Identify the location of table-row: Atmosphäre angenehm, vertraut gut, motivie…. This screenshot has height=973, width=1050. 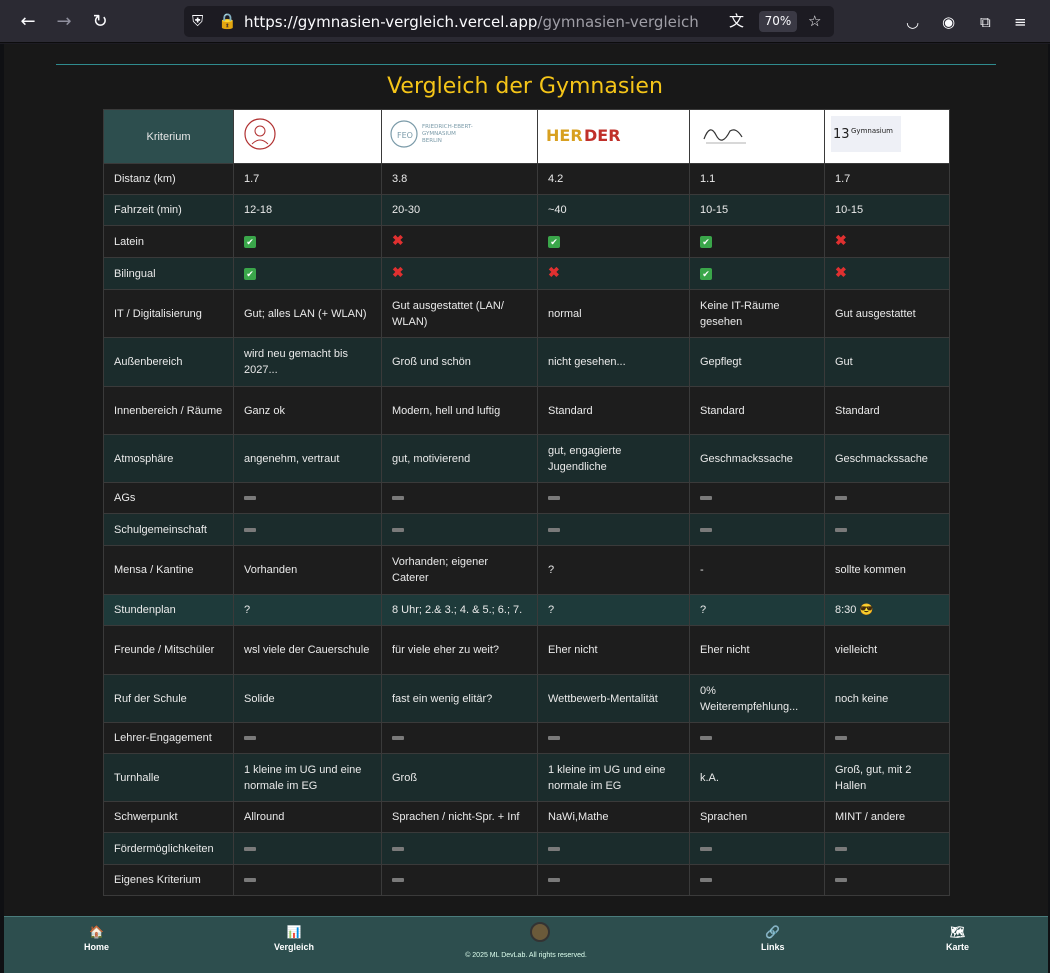
(526, 458).